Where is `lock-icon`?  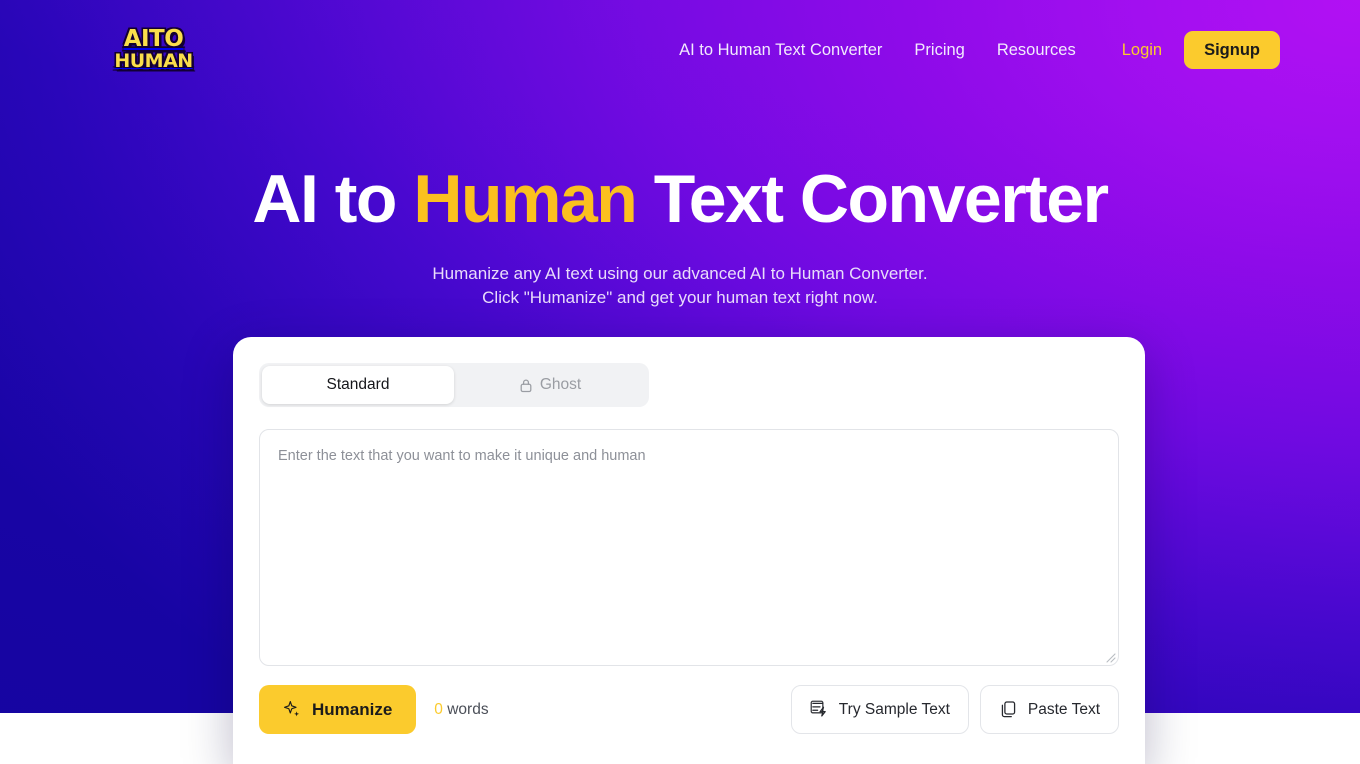
lock-icon is located at coordinates (526, 385).